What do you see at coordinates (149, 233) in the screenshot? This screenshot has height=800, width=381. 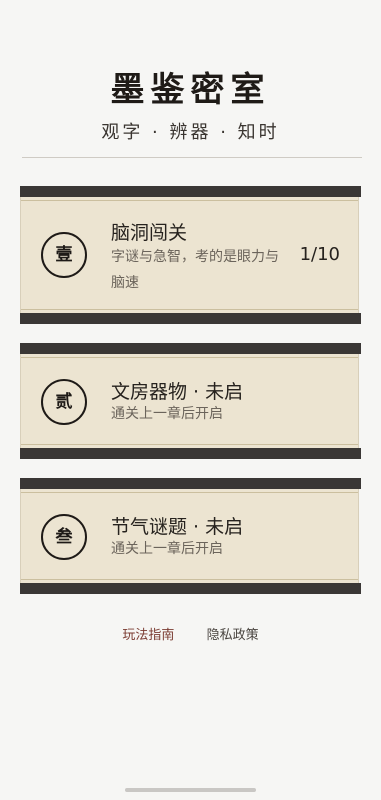 I see `chapter-title: 脑洞闯关` at bounding box center [149, 233].